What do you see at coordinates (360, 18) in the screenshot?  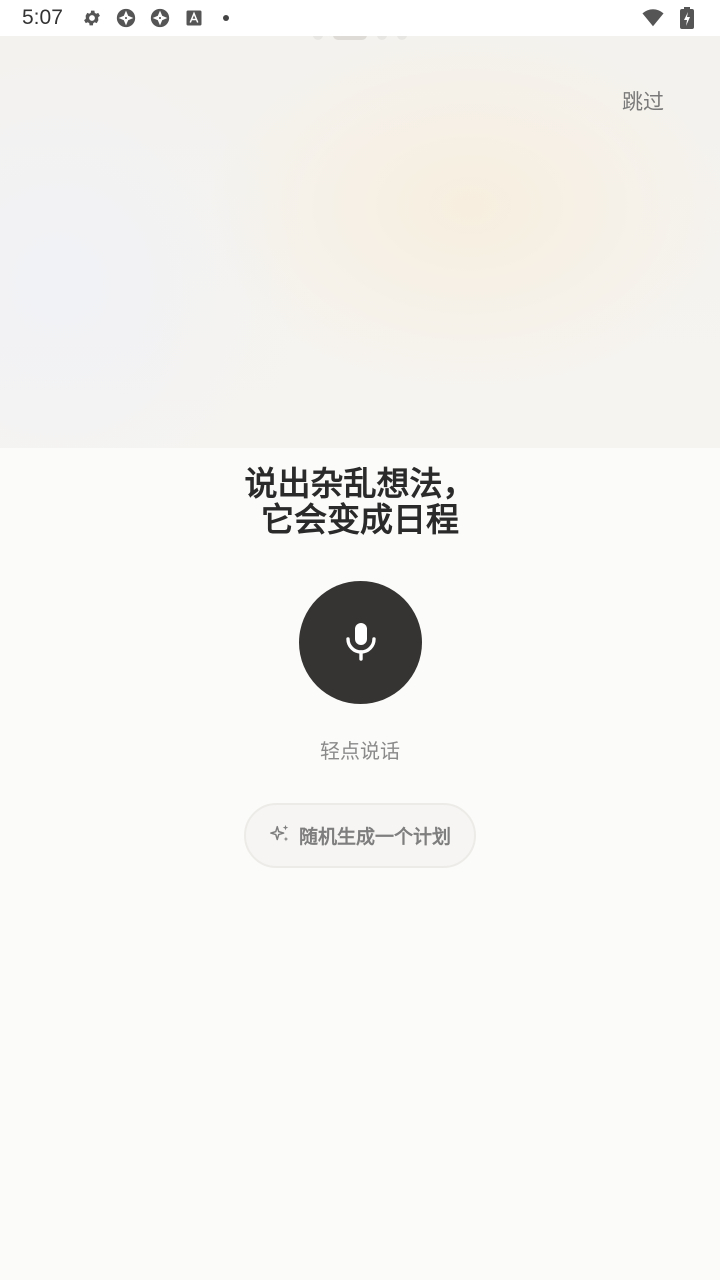 I see `status-bar: 5:07` at bounding box center [360, 18].